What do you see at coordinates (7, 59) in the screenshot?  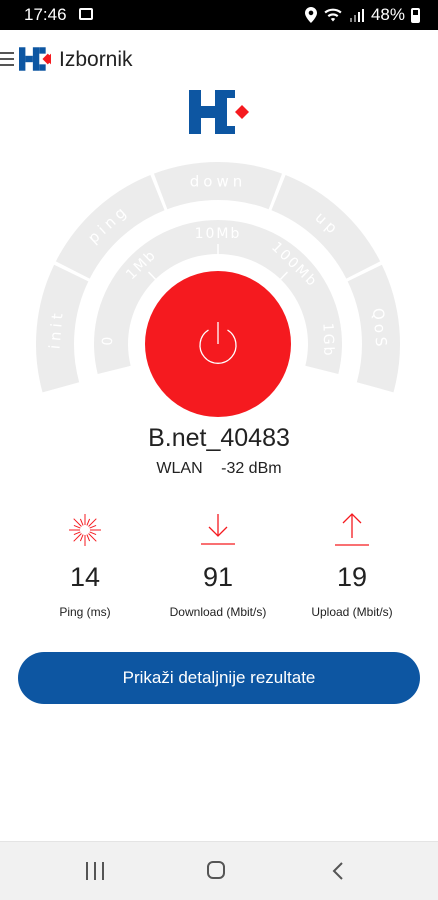 I see `hamburger-menu-icon` at bounding box center [7, 59].